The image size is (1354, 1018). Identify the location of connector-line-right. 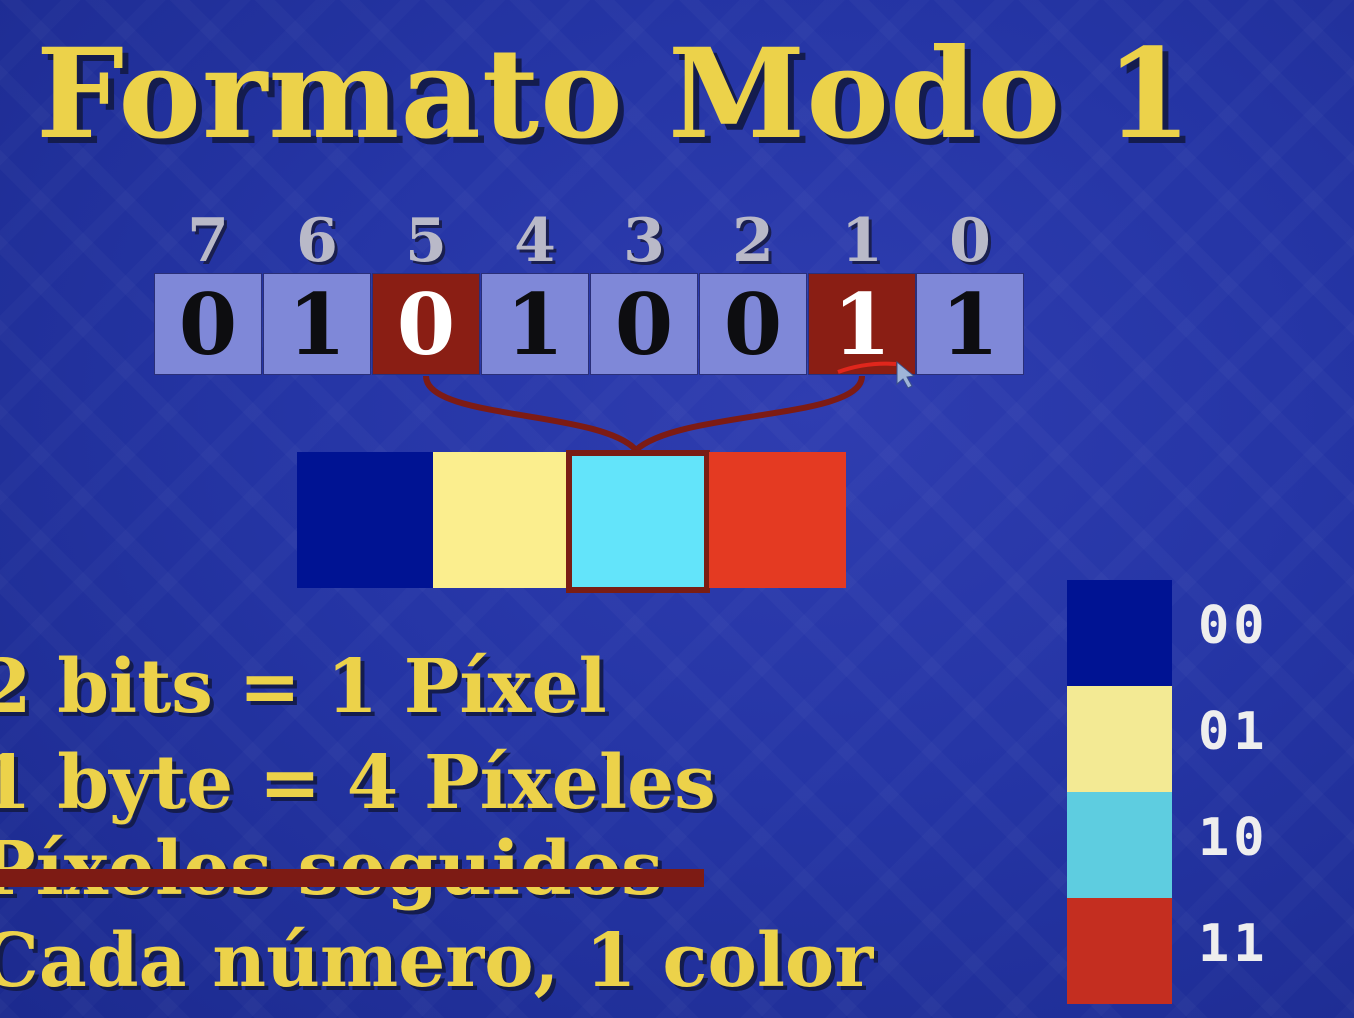
(749, 414).